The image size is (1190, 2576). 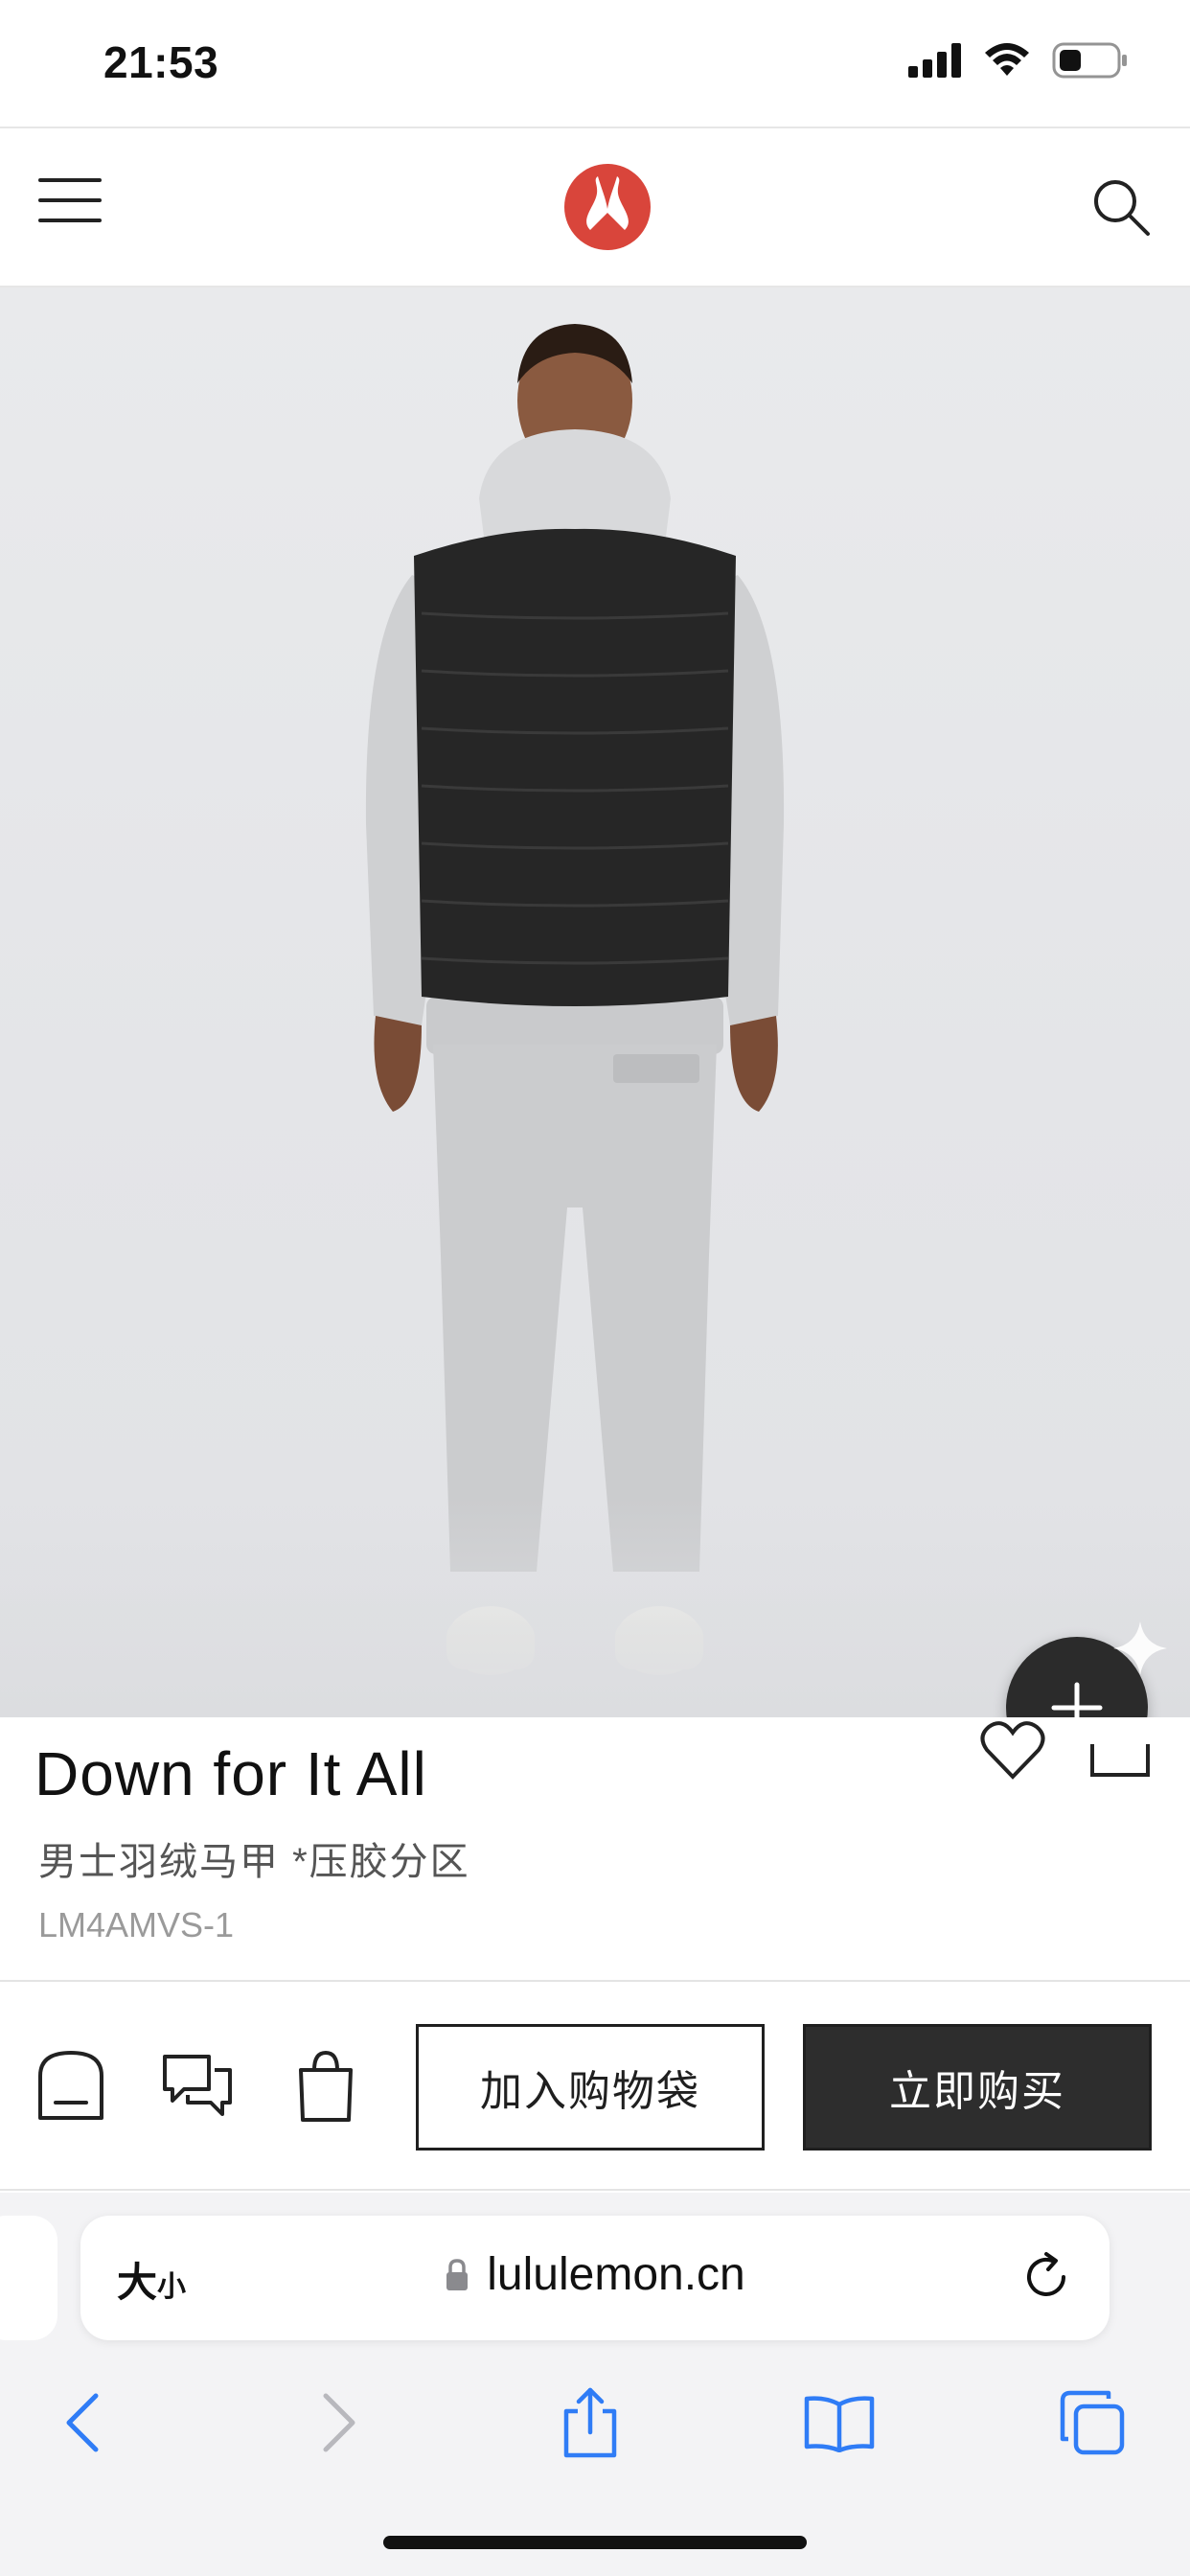 I want to click on lock-icon, so click(x=458, y=2274).